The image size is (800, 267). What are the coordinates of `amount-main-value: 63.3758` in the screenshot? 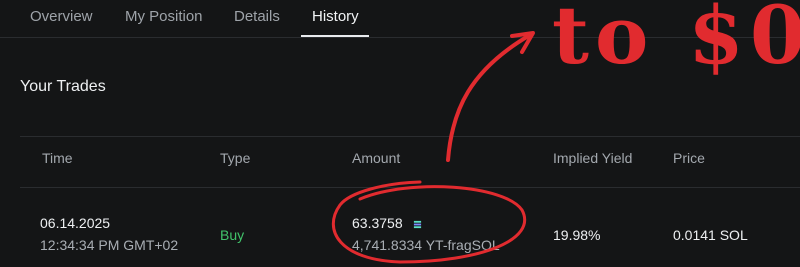 It's located at (377, 223).